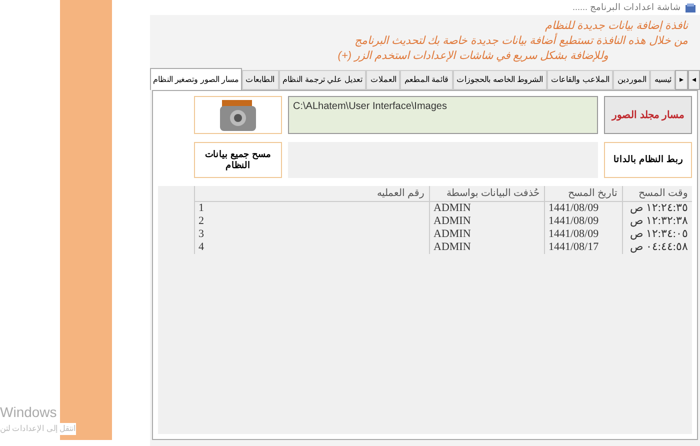 The height and width of the screenshot is (446, 700). Describe the element at coordinates (657, 194) in the screenshot. I see `column-header: وقت المسح` at that location.